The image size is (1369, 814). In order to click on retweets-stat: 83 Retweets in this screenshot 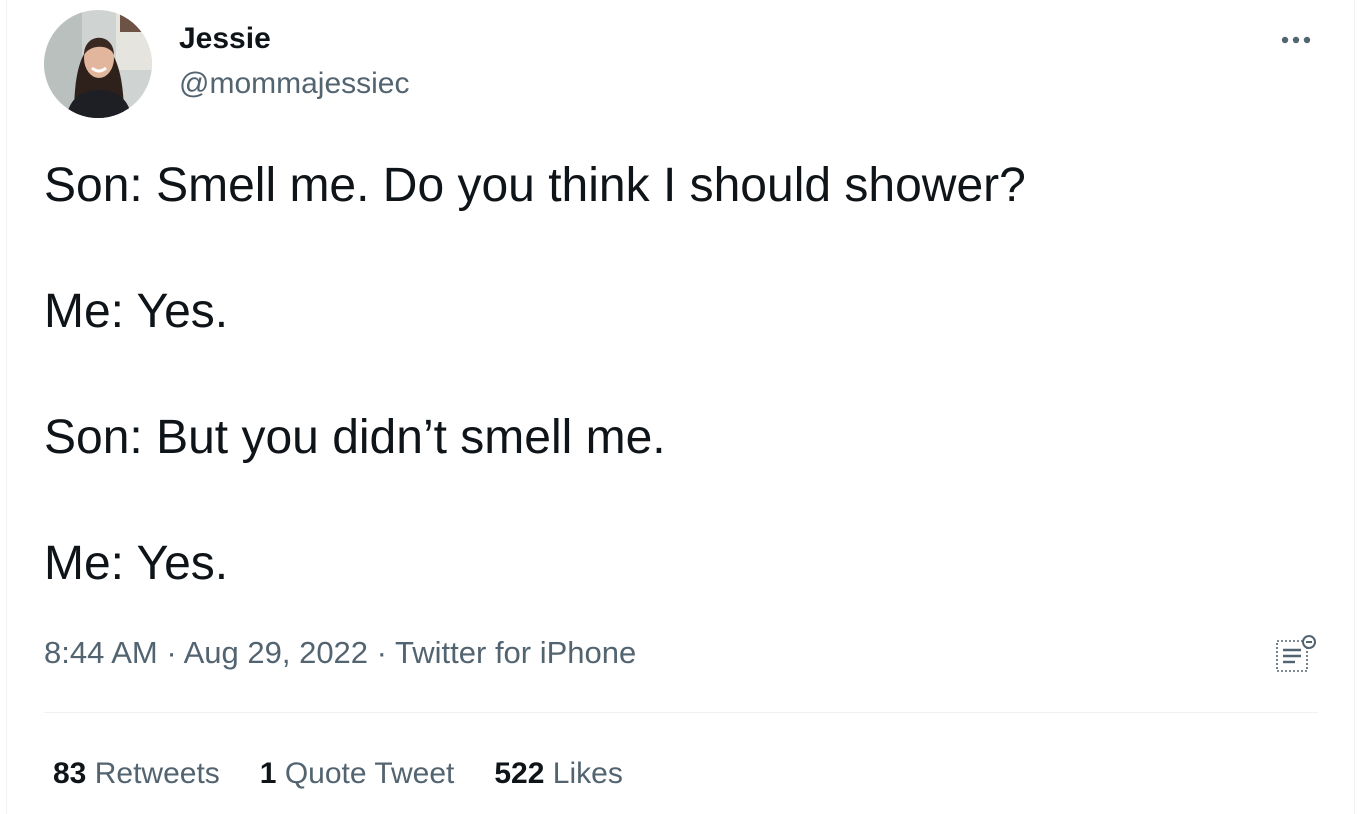, I will do `click(136, 774)`.